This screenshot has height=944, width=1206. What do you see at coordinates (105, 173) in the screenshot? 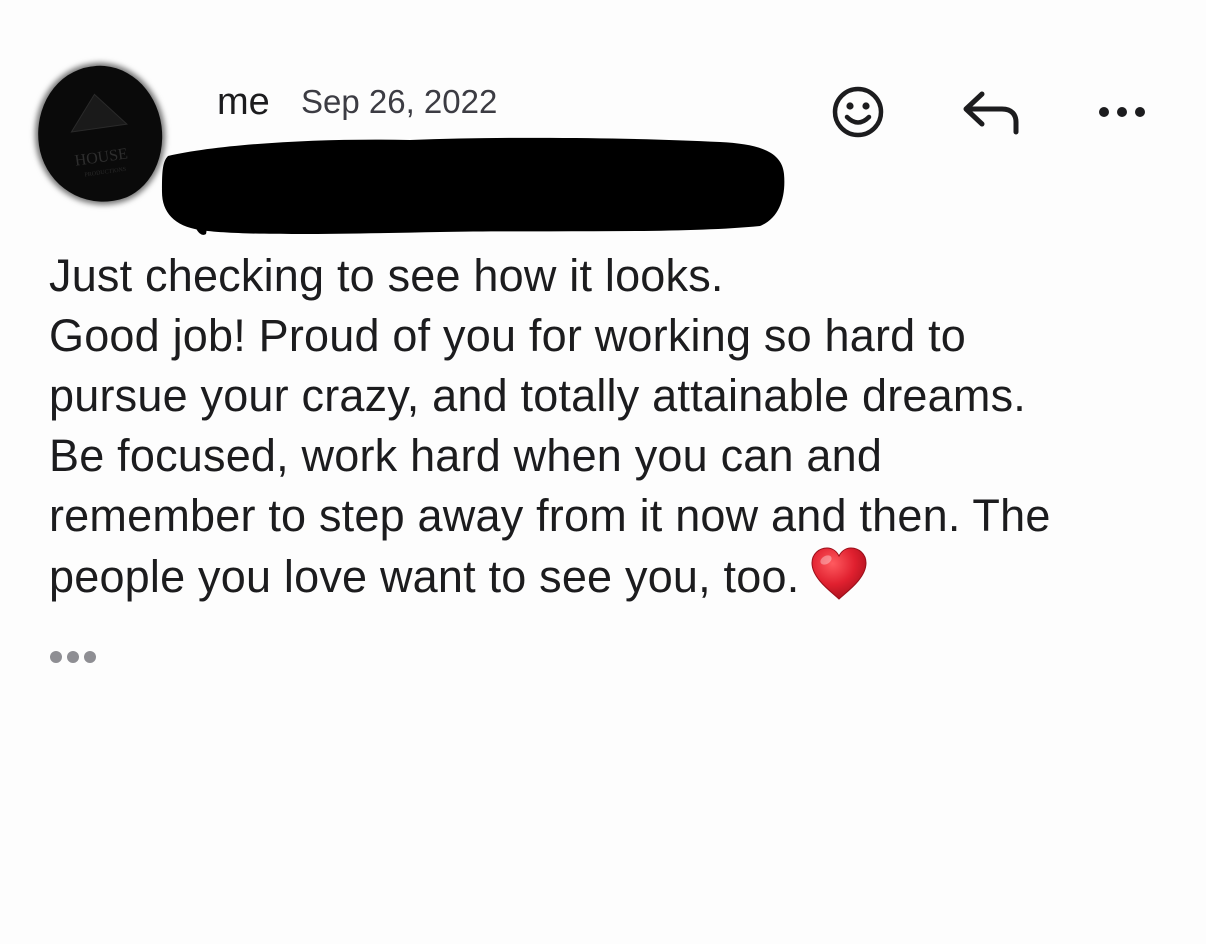
I see `logo-text-productions: PRODUCTIONS` at bounding box center [105, 173].